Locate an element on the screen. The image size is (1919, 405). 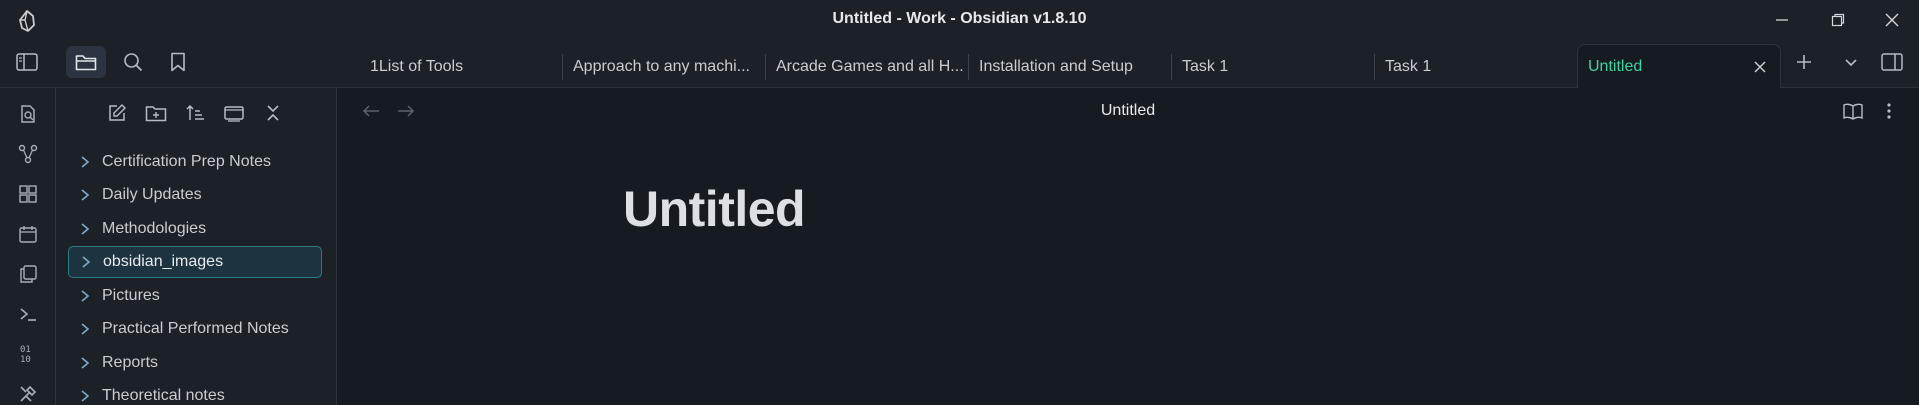
close-window-button is located at coordinates (1892, 20).